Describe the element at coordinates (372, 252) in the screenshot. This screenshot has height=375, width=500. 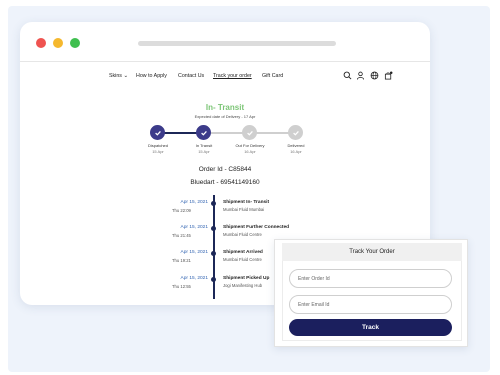
I see `track-order-heading: Track Your Order` at that location.